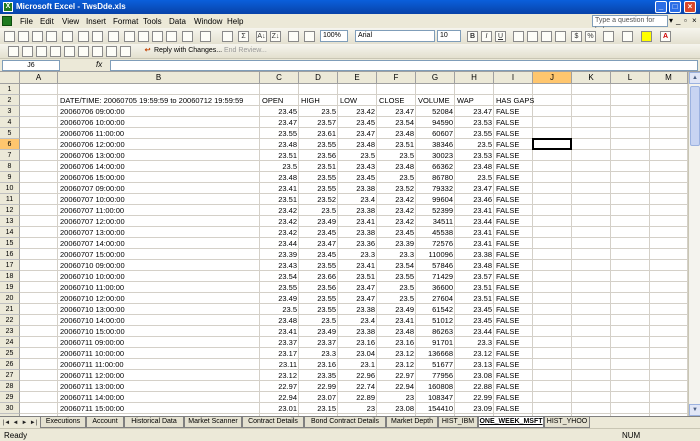 The image size is (700, 441). Describe the element at coordinates (357, 375) in the screenshot. I see `data-cell: 22.96` at that location.